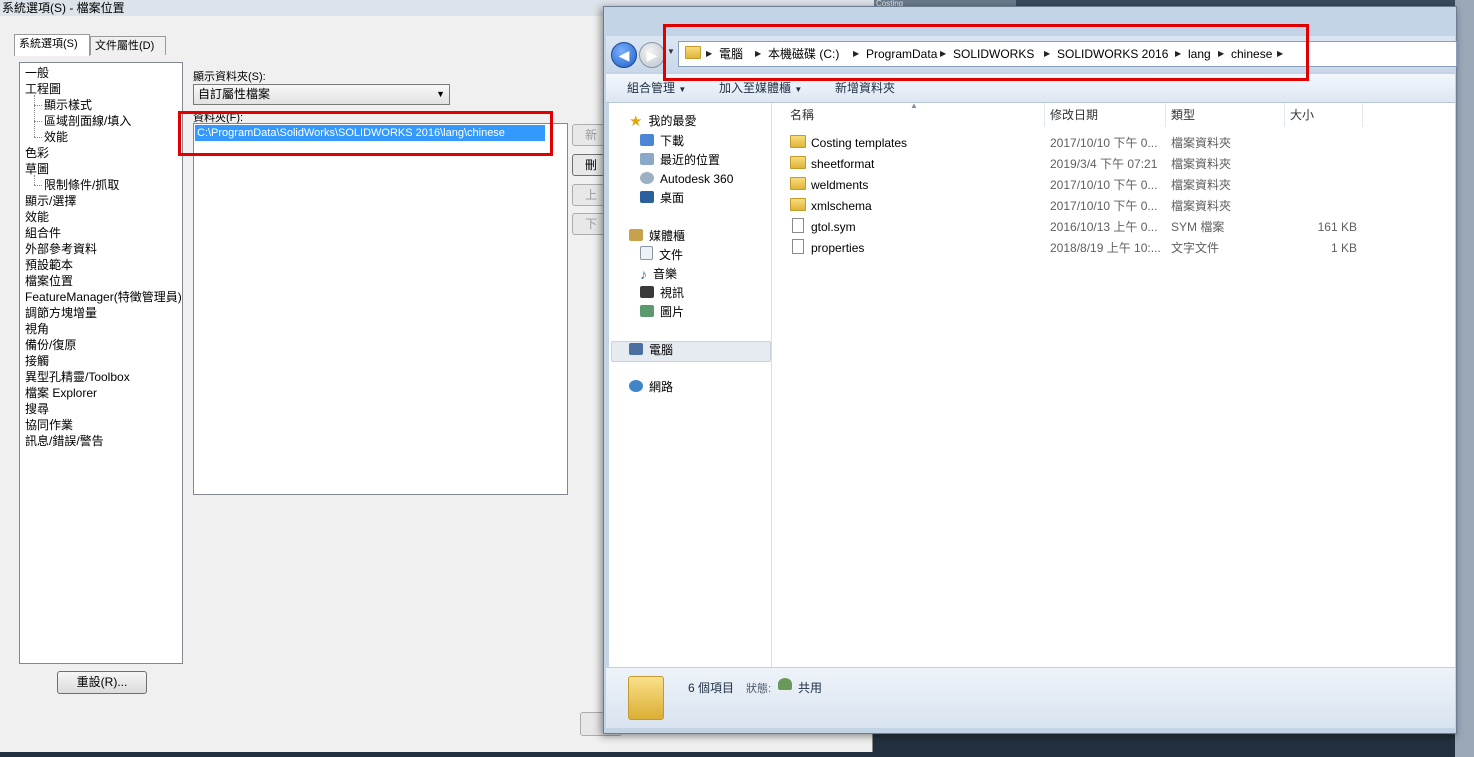 The width and height of the screenshot is (1474, 757). I want to click on item-count: 6 個項目, so click(711, 688).